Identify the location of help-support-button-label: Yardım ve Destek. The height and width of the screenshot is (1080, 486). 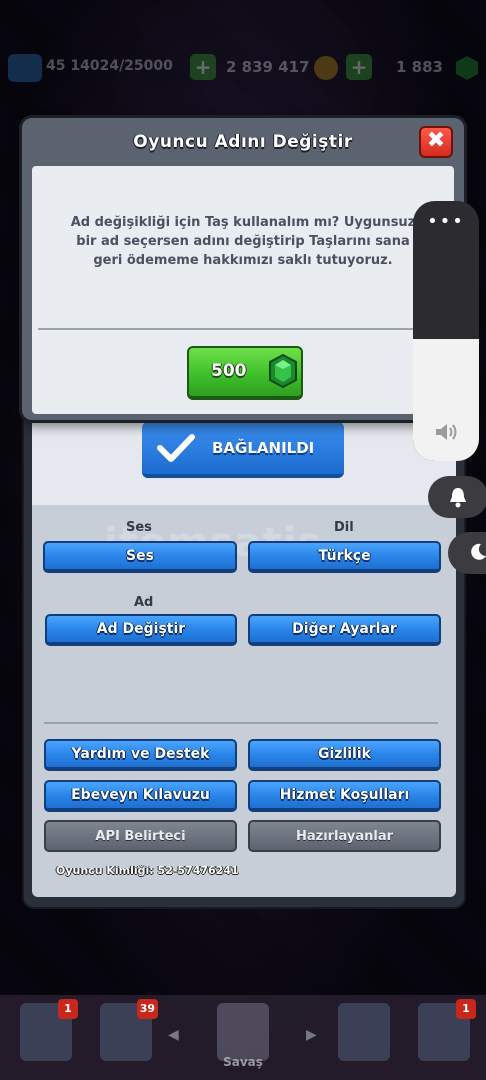
(140, 754).